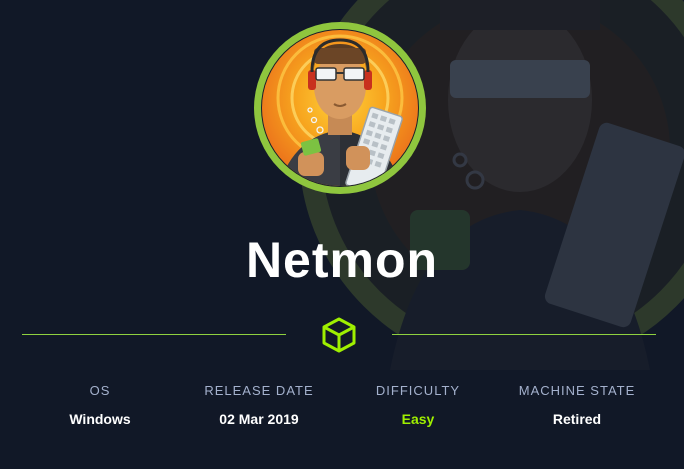  I want to click on stat-label: MACHINE STATE, so click(577, 390).